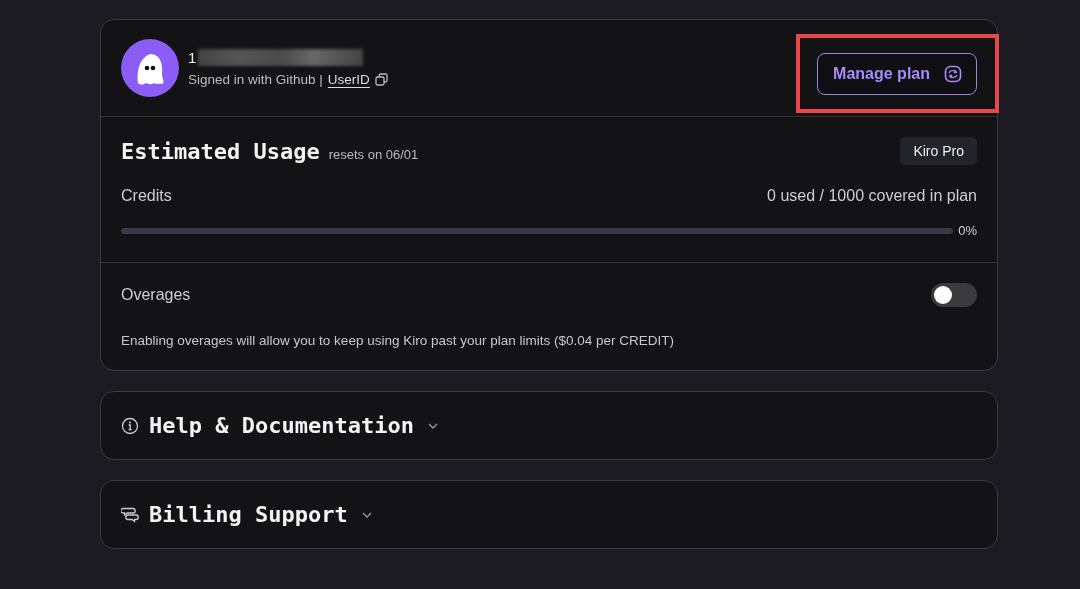 Image resolution: width=1080 pixels, height=589 pixels. Describe the element at coordinates (381, 79) in the screenshot. I see `copy-icon` at that location.